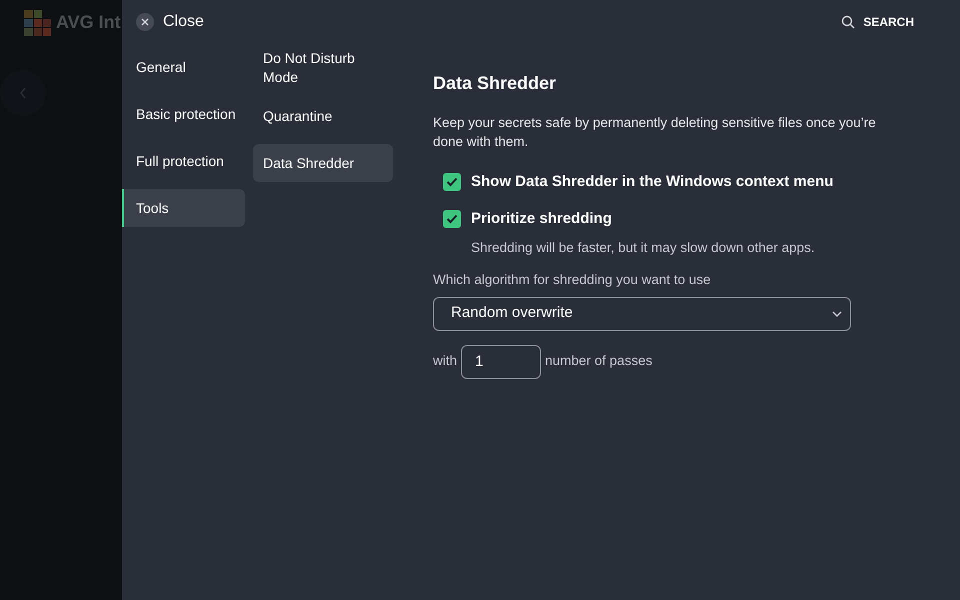  I want to click on section-title: Data Shredder, so click(495, 83).